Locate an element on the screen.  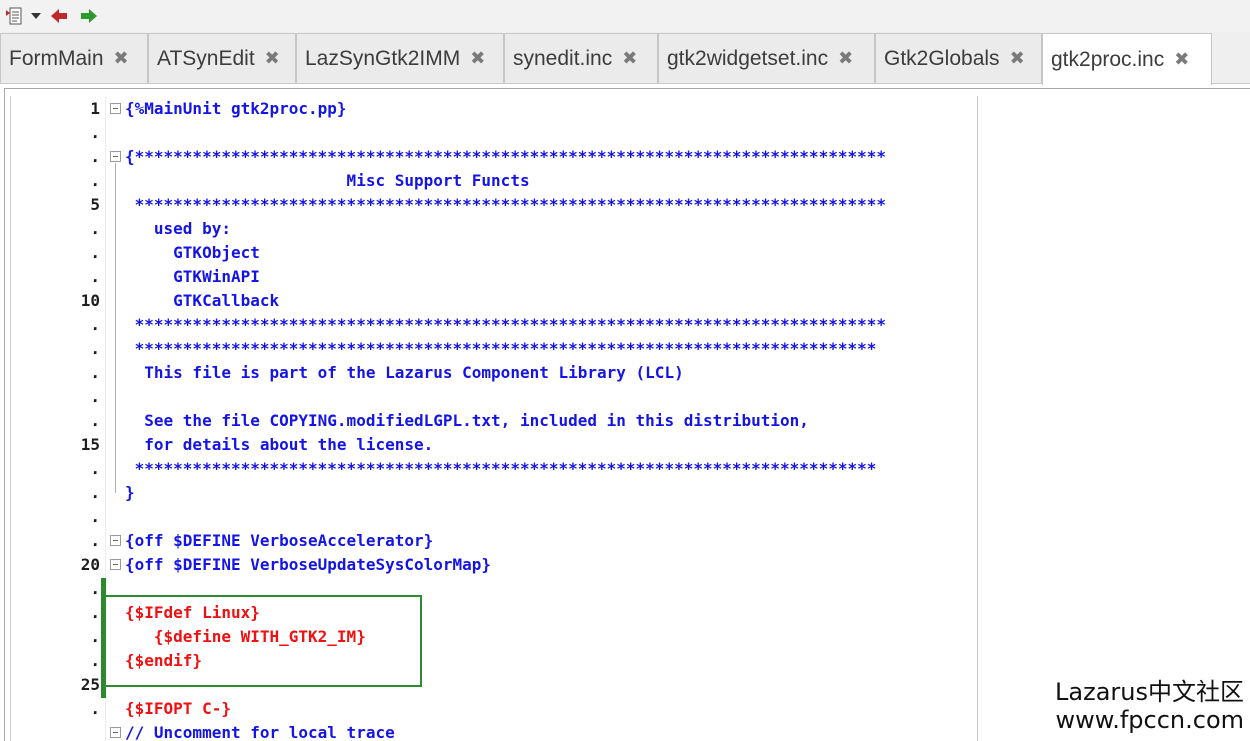
forward-arrow-icon is located at coordinates (89, 16).